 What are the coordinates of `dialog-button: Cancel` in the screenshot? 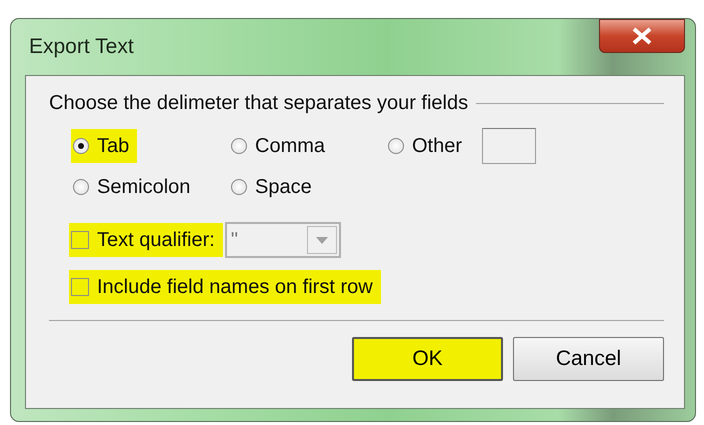 It's located at (588, 359).